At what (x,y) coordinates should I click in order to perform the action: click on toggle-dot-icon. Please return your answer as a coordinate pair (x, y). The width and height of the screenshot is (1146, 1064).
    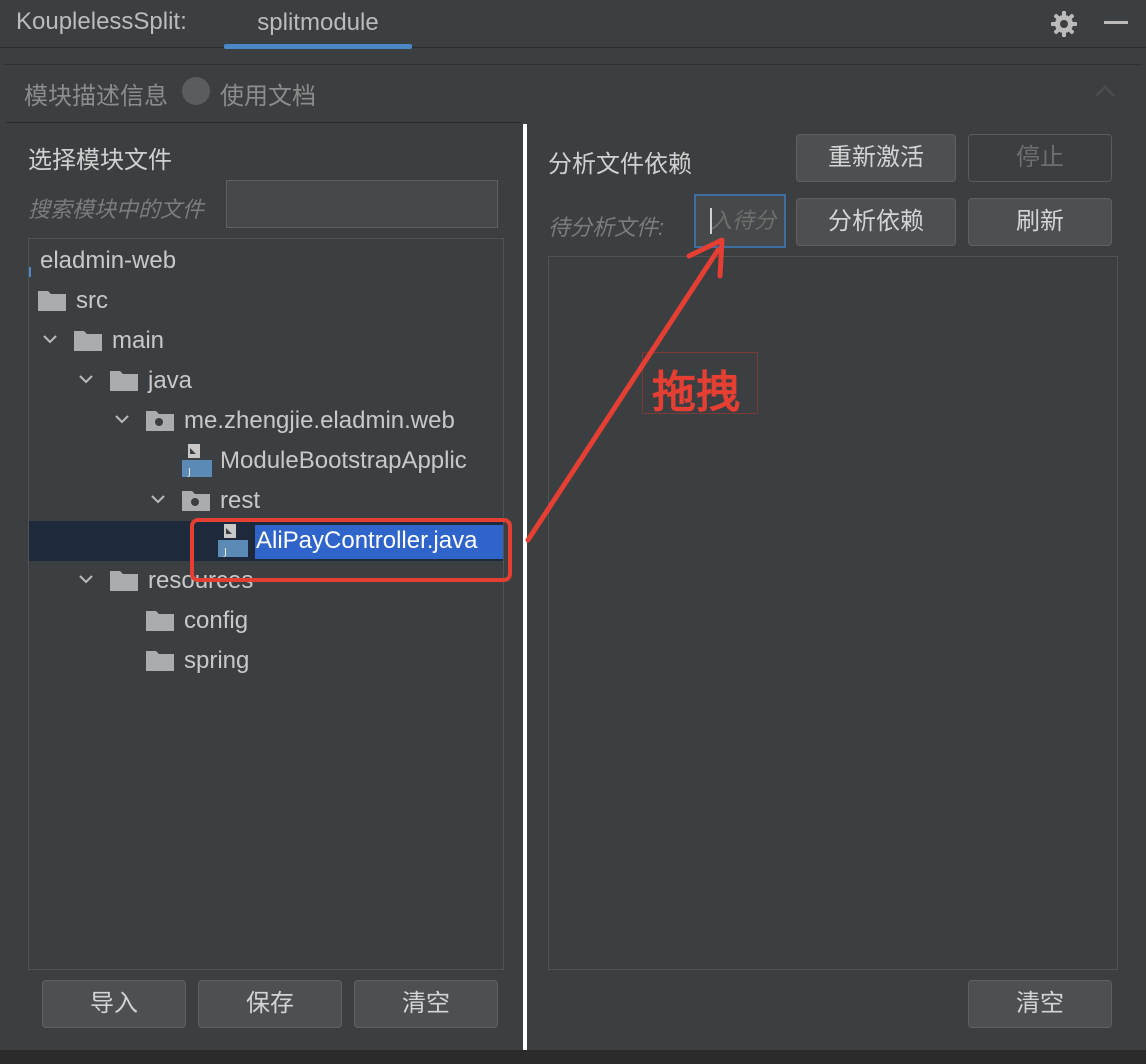
    Looking at the image, I should click on (196, 91).